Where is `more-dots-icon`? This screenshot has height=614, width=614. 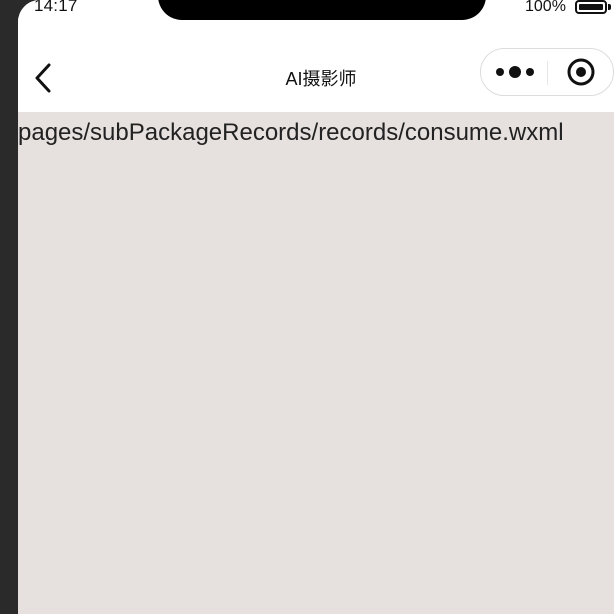 more-dots-icon is located at coordinates (515, 72).